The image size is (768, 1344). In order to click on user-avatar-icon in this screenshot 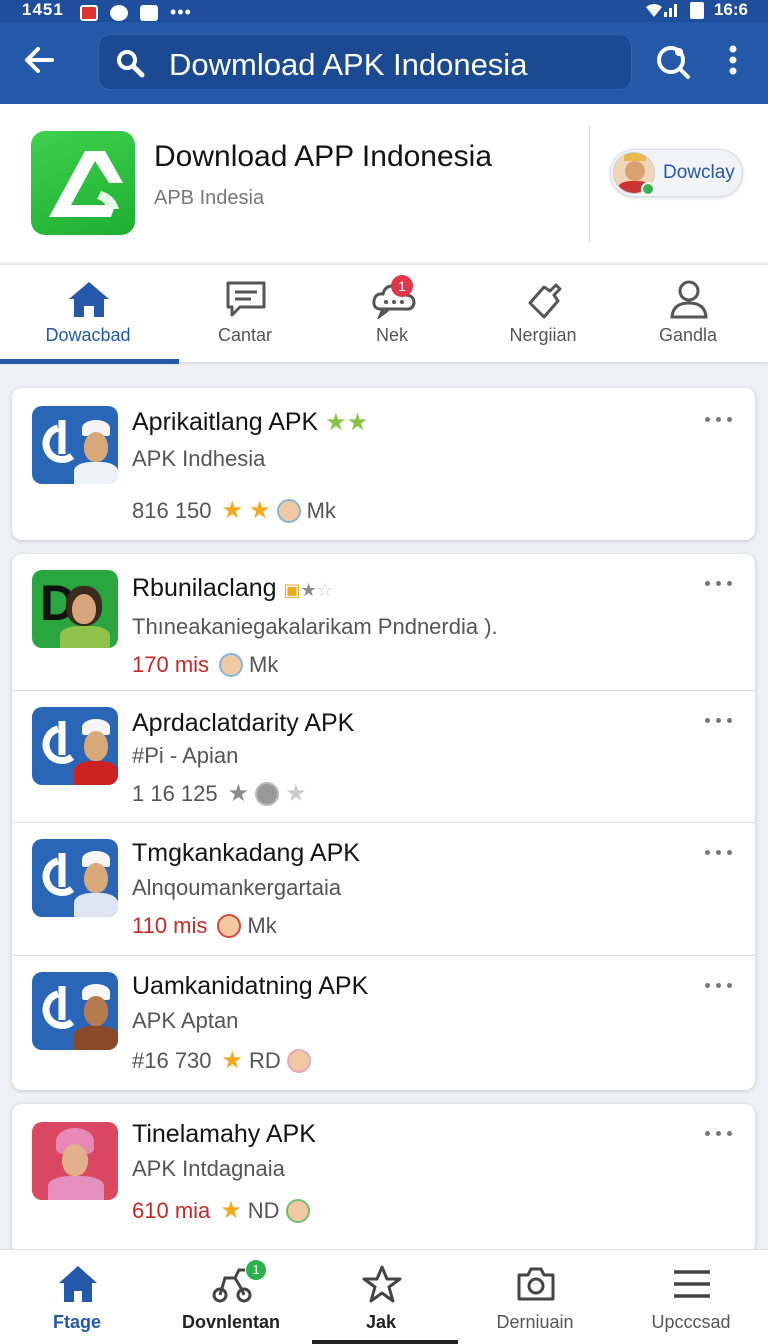, I will do `click(231, 665)`.